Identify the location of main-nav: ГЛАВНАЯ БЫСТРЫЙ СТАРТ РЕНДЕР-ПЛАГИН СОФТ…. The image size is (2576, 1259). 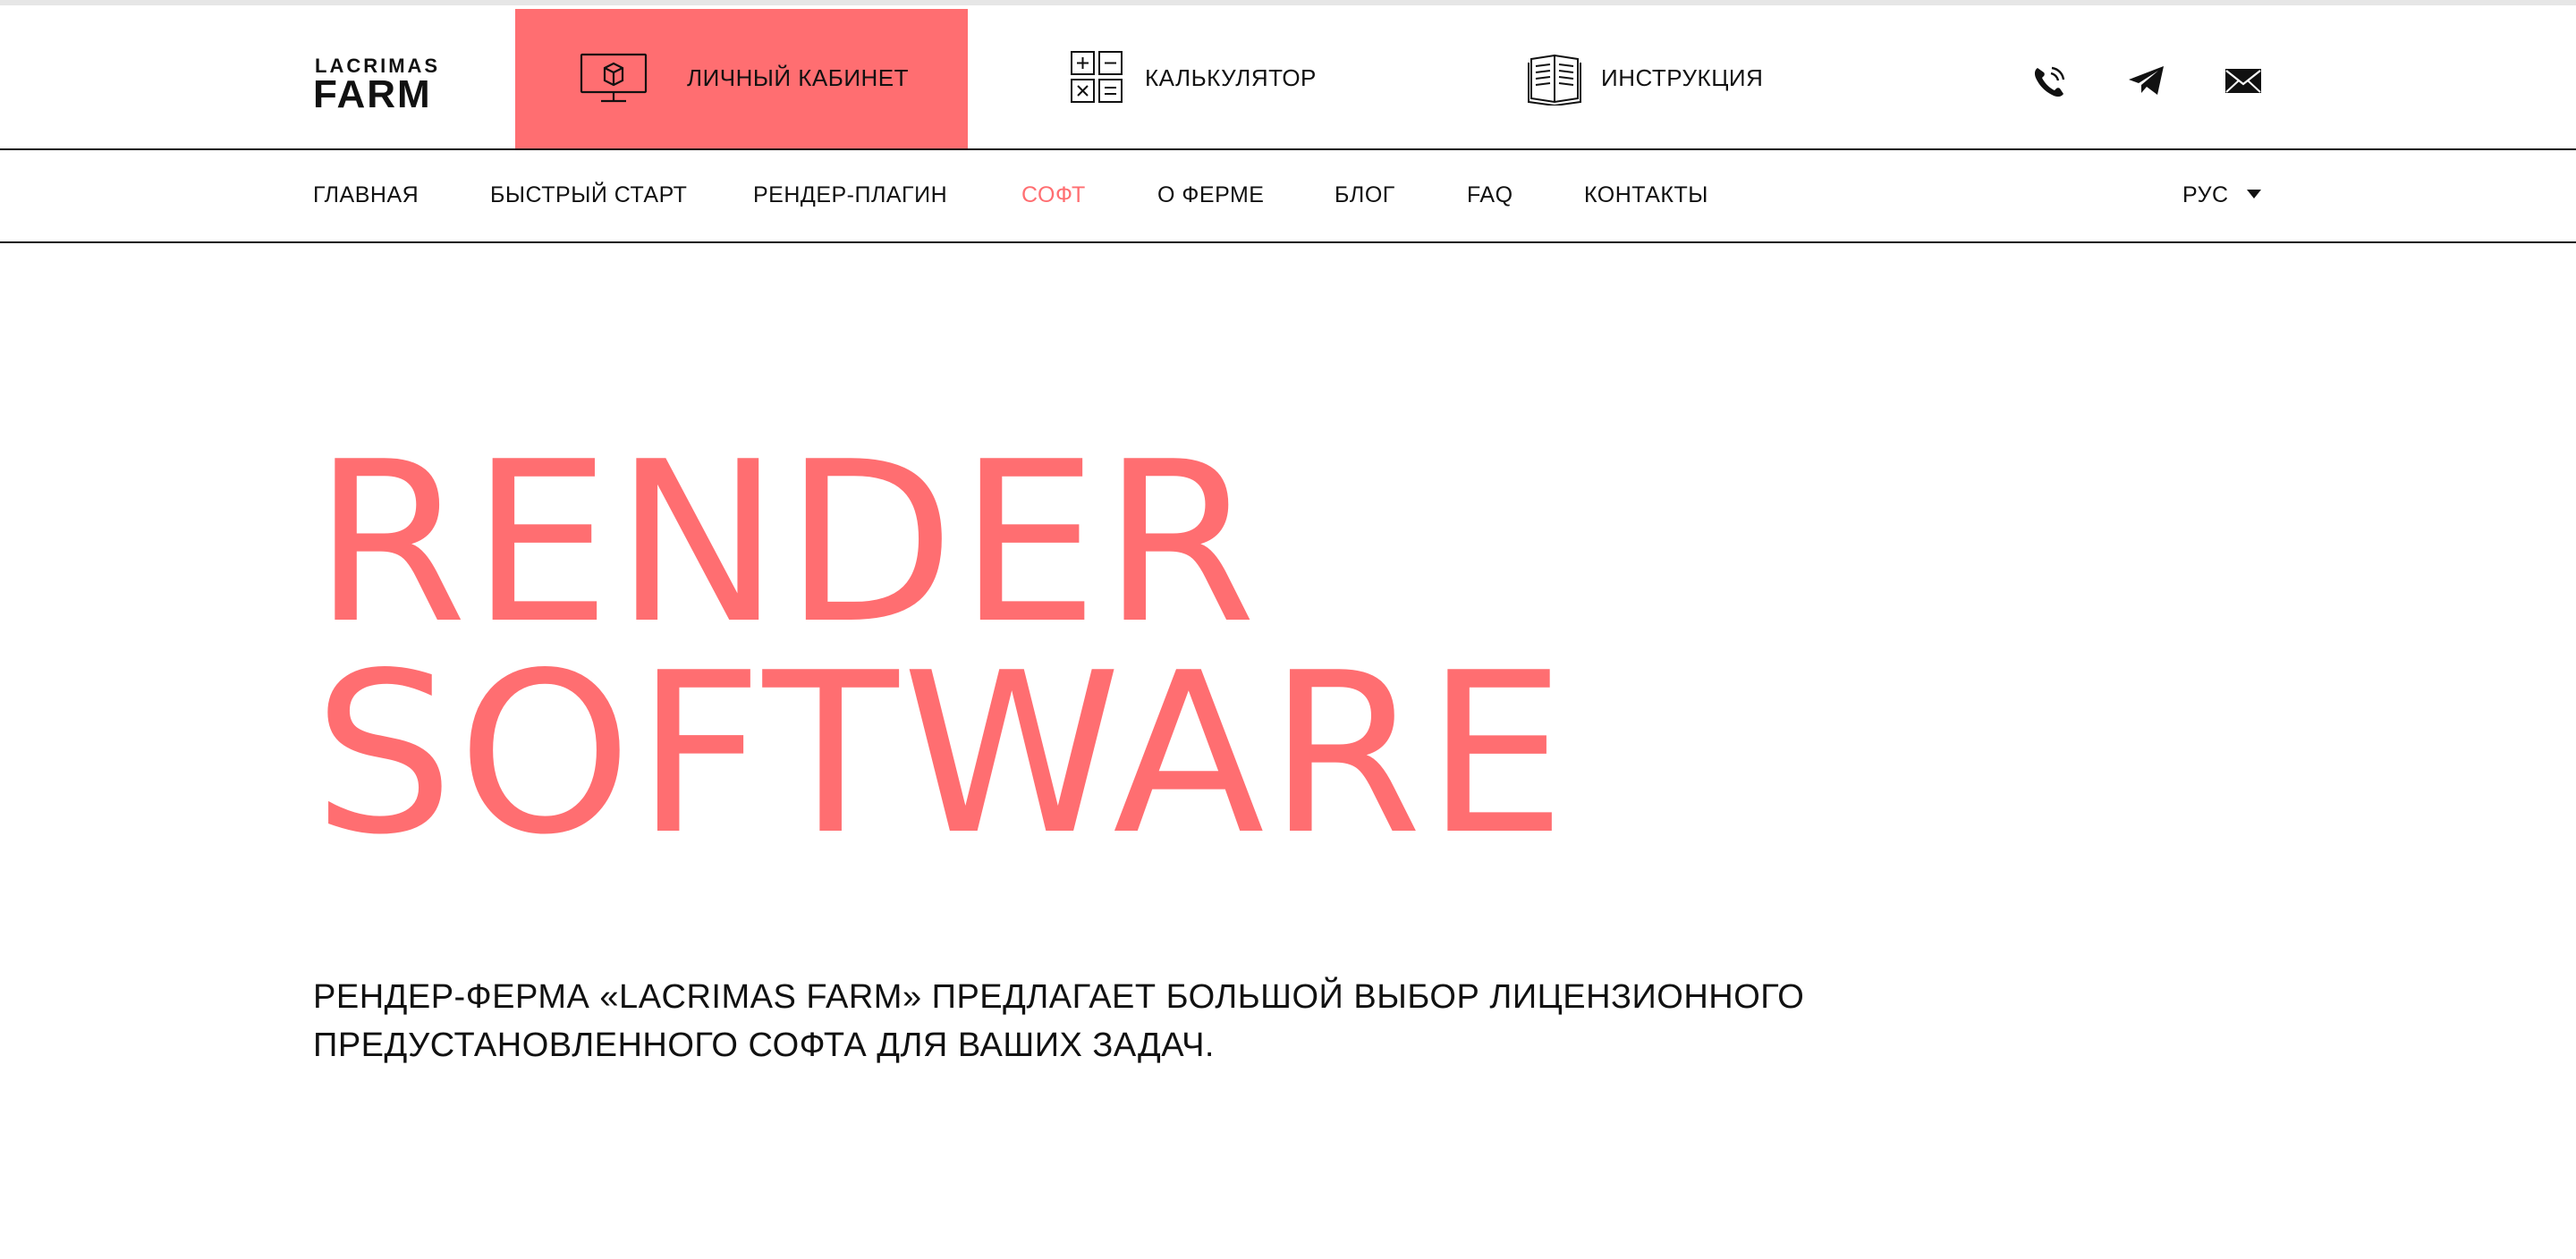
(1288, 195).